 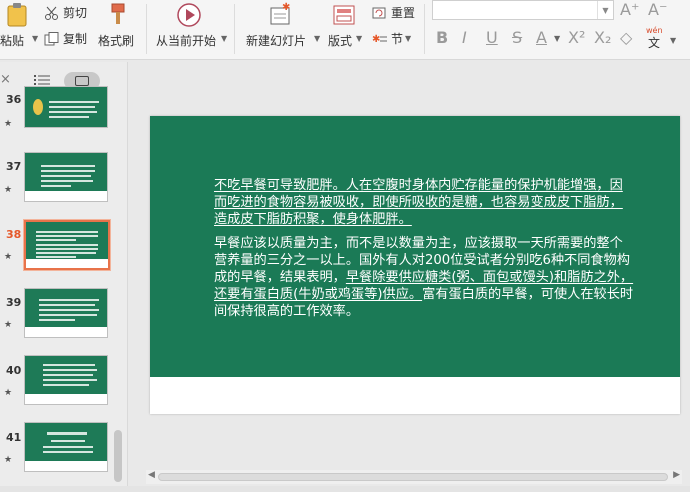 What do you see at coordinates (14, 302) in the screenshot?
I see `slide-number: 39` at bounding box center [14, 302].